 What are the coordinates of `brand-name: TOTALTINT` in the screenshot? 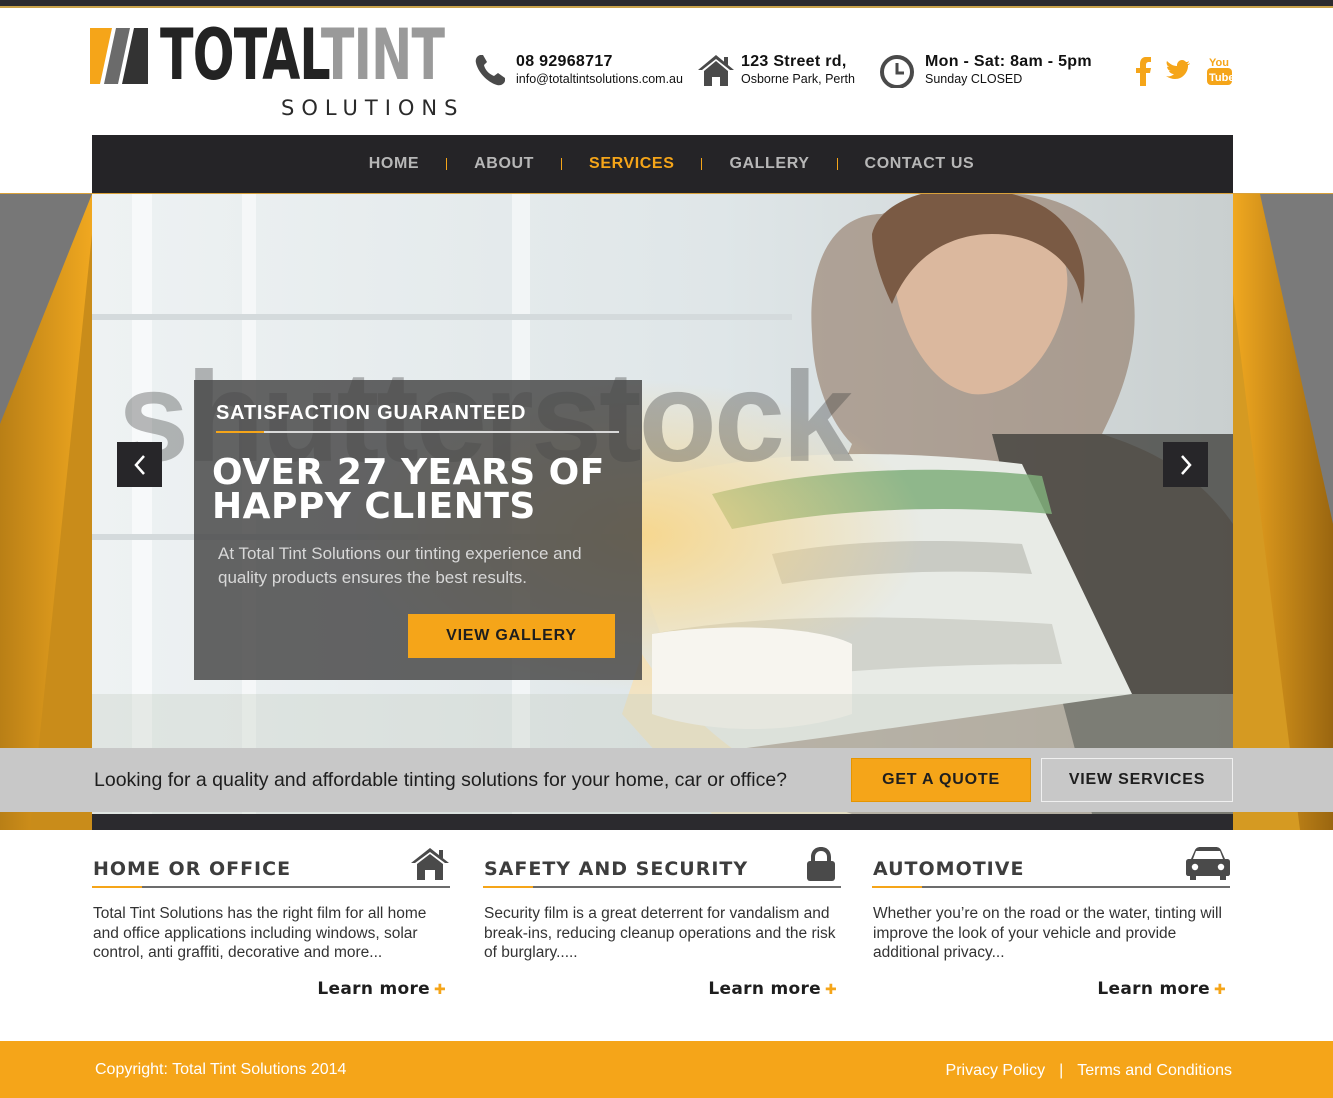 It's located at (302, 55).